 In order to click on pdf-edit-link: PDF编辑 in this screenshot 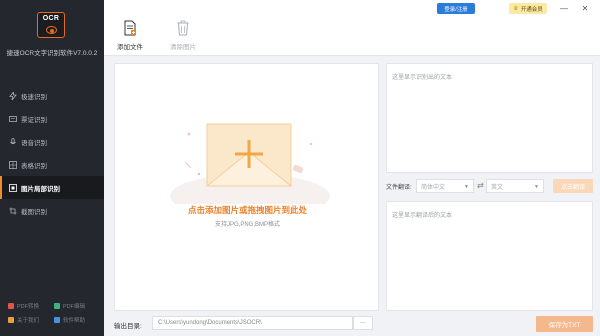, I will do `click(77, 306)`.